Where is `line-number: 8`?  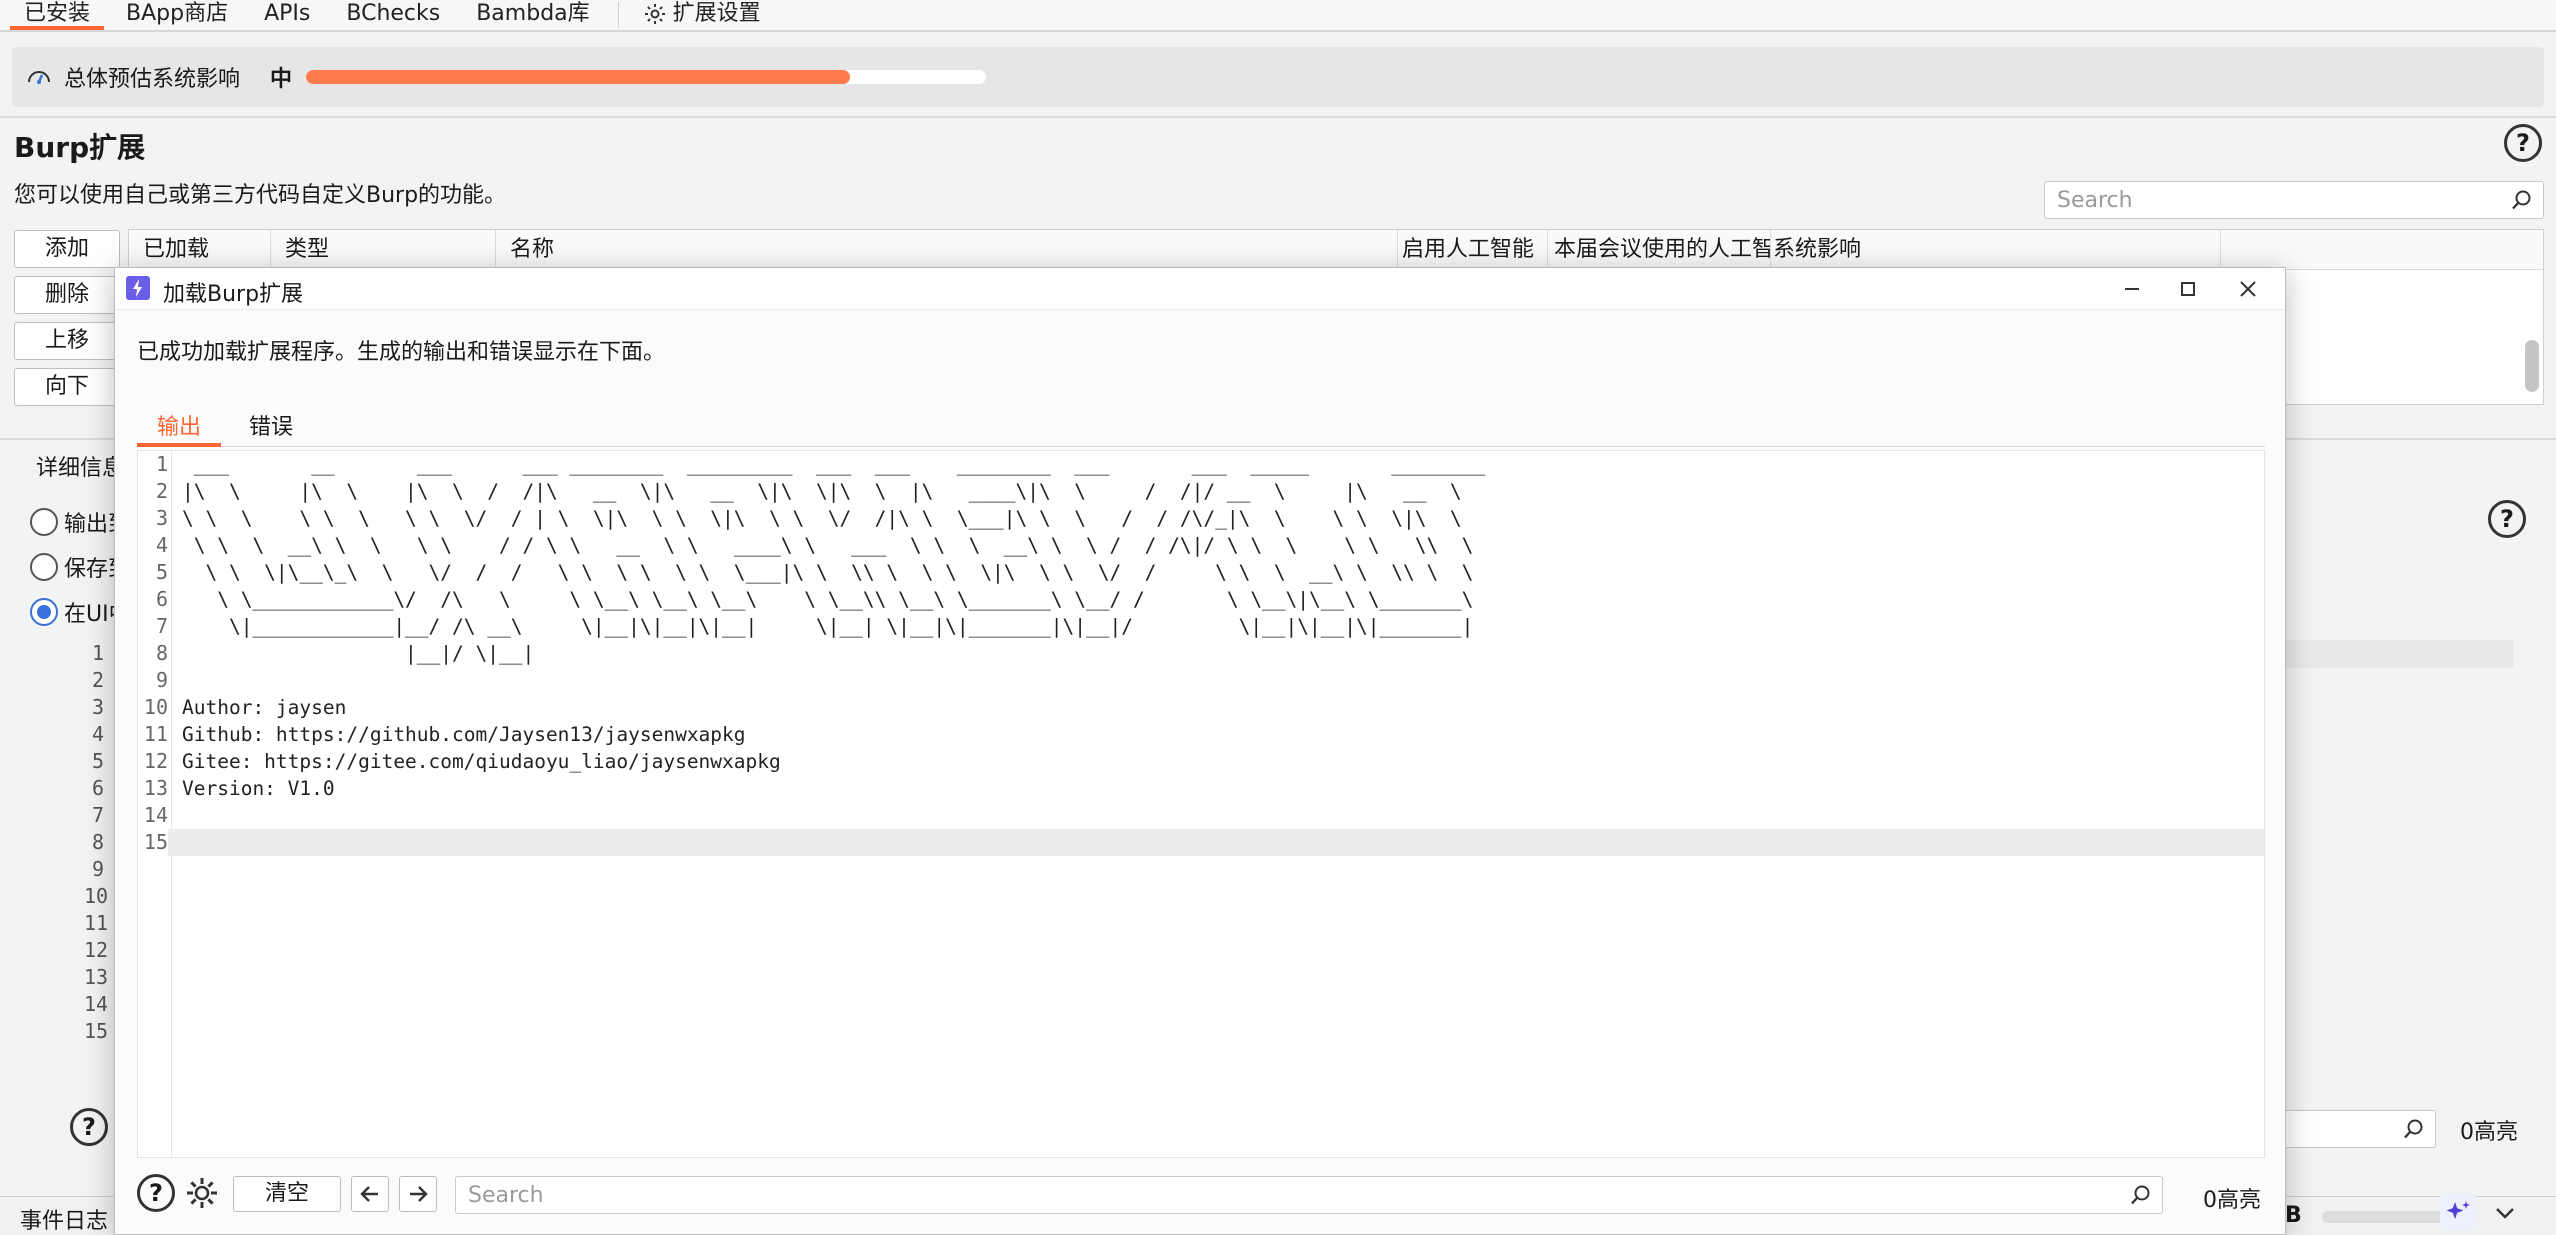
line-number: 8 is located at coordinates (161, 653).